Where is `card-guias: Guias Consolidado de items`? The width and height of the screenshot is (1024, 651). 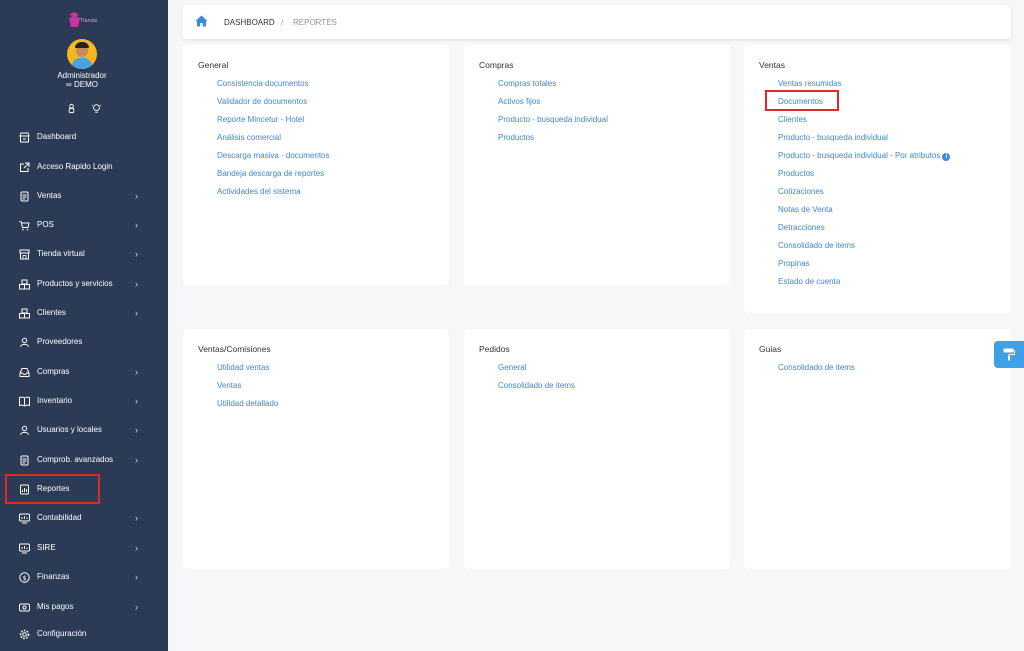
card-guias: Guias Consolidado de items is located at coordinates (877, 449).